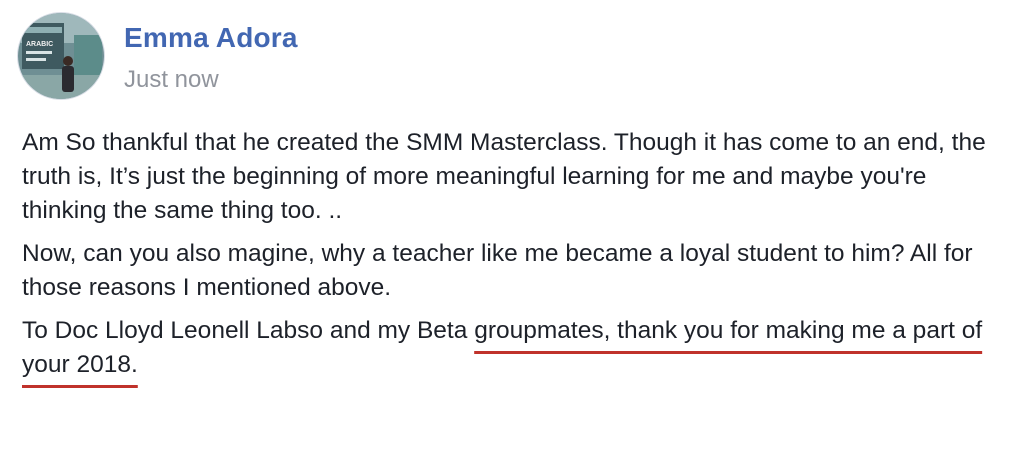 The width and height of the screenshot is (1024, 453). Describe the element at coordinates (248, 330) in the screenshot. I see `paragraph-text: To Doc Lloyd Leonell Labso and my Beta` at that location.